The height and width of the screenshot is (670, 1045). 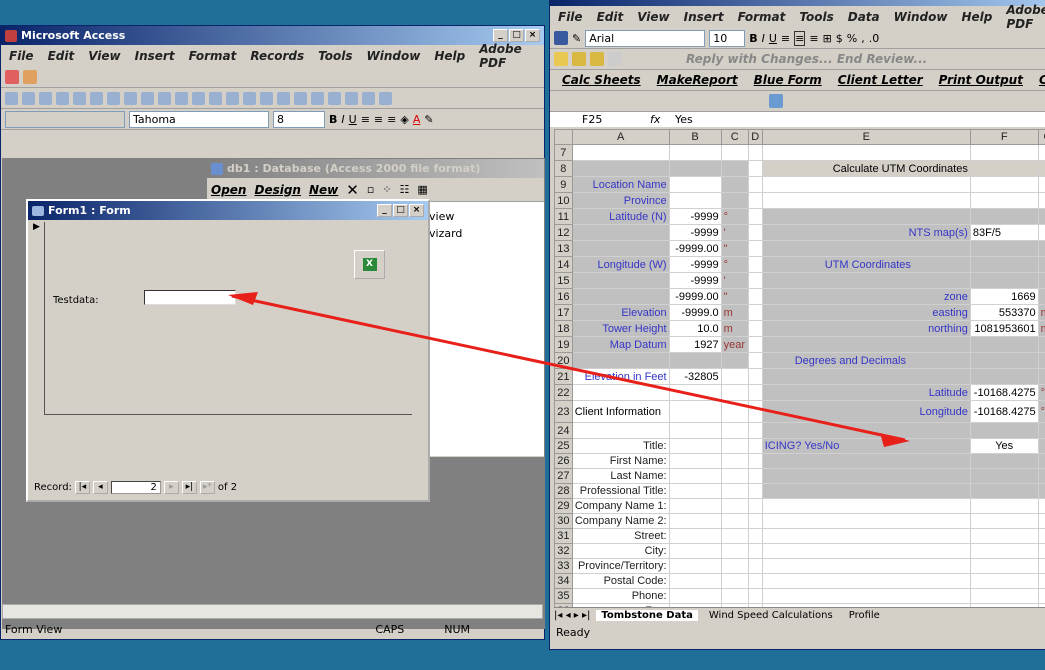 I want to click on arrow-head-left, so click(x=243, y=298).